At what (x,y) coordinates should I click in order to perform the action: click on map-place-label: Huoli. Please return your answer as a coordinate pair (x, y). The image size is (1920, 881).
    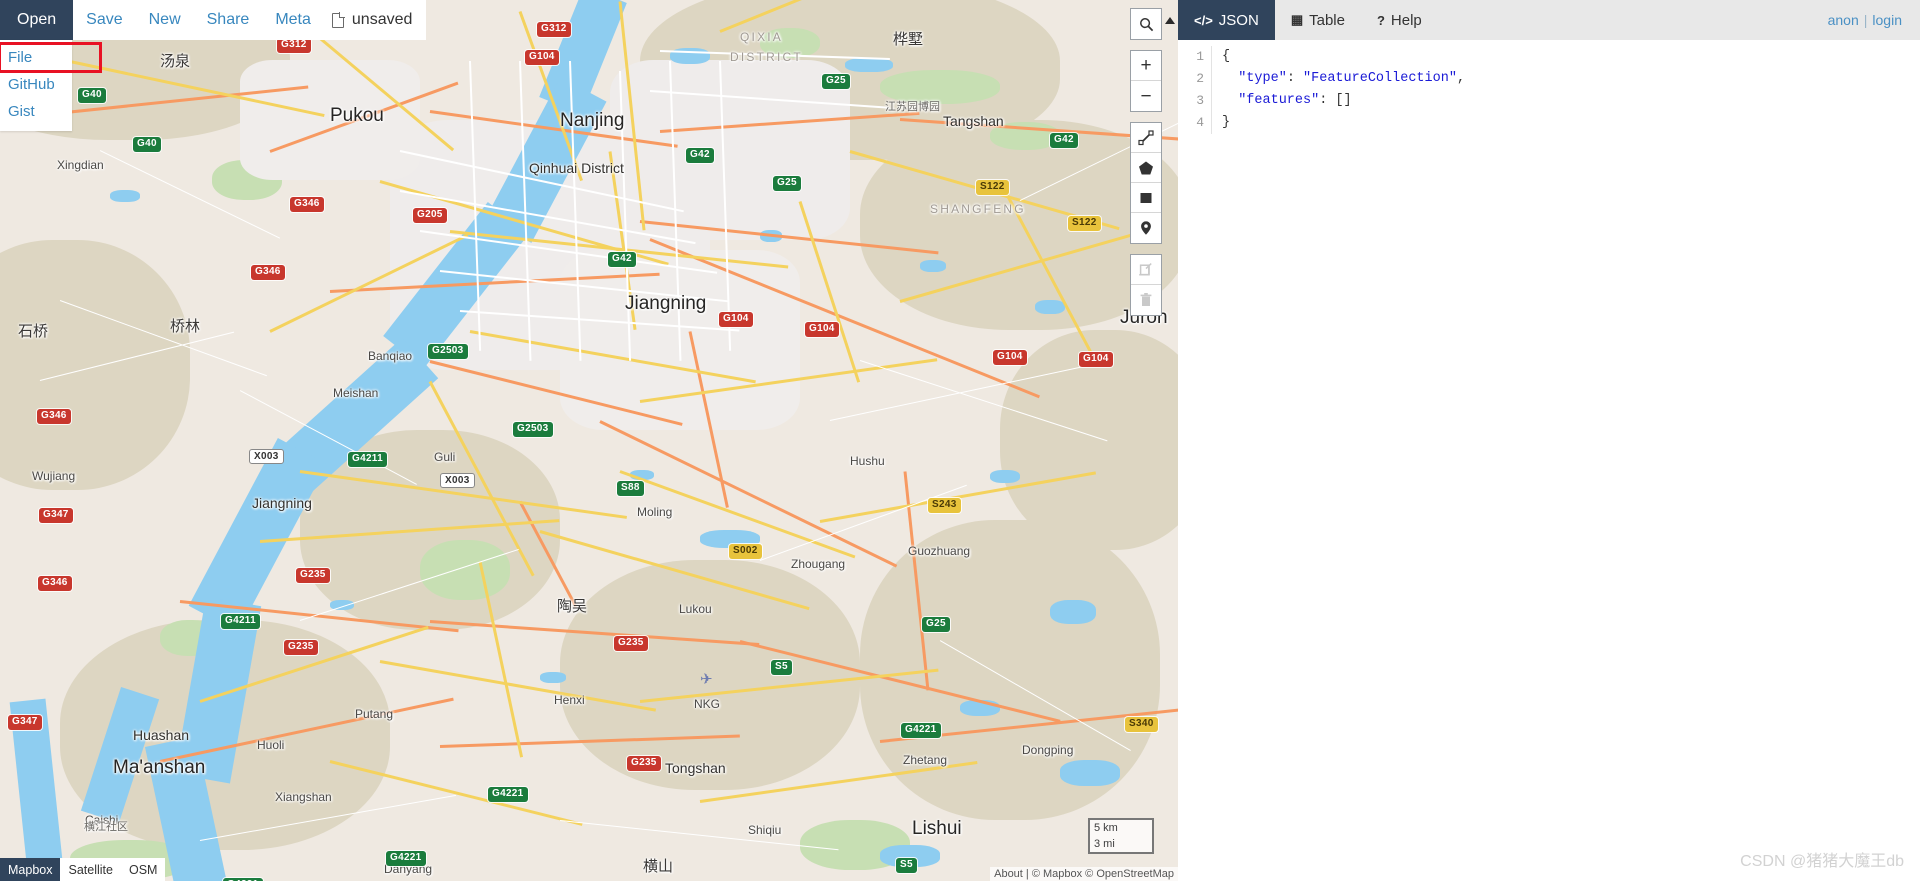
    Looking at the image, I should click on (271, 745).